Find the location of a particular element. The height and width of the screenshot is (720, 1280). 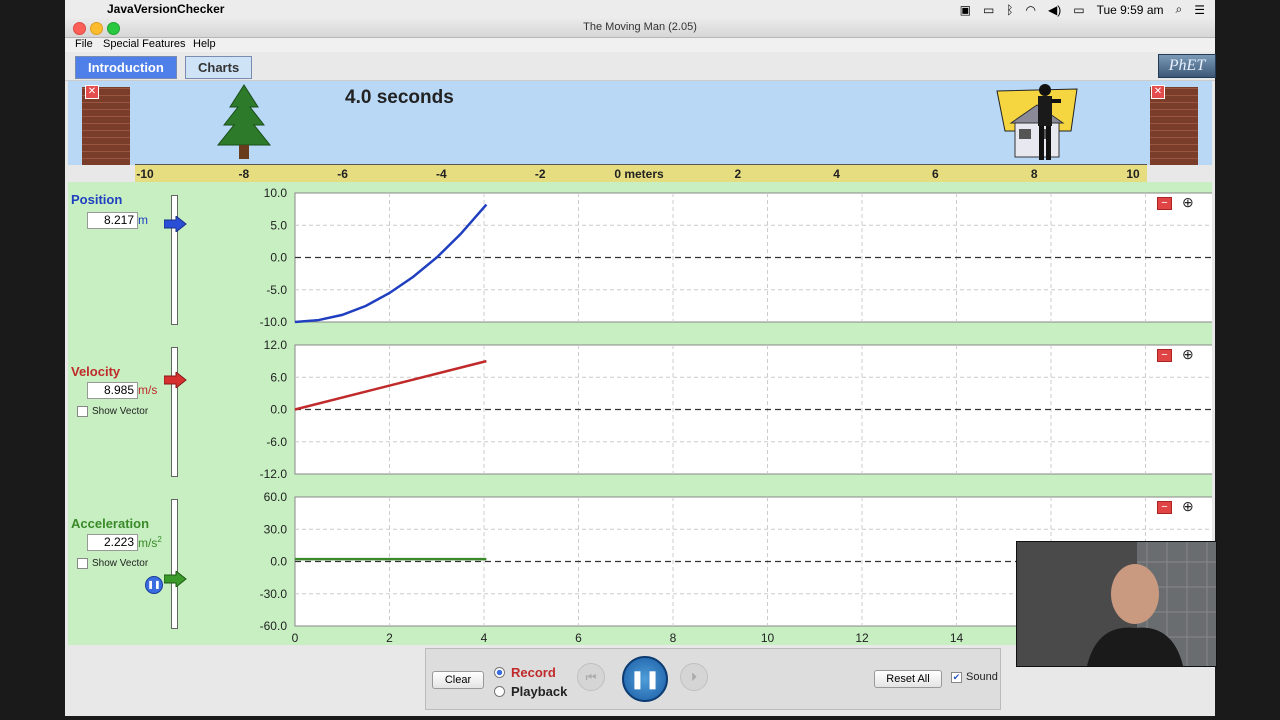

rewind-button: ⏮ is located at coordinates (591, 677).